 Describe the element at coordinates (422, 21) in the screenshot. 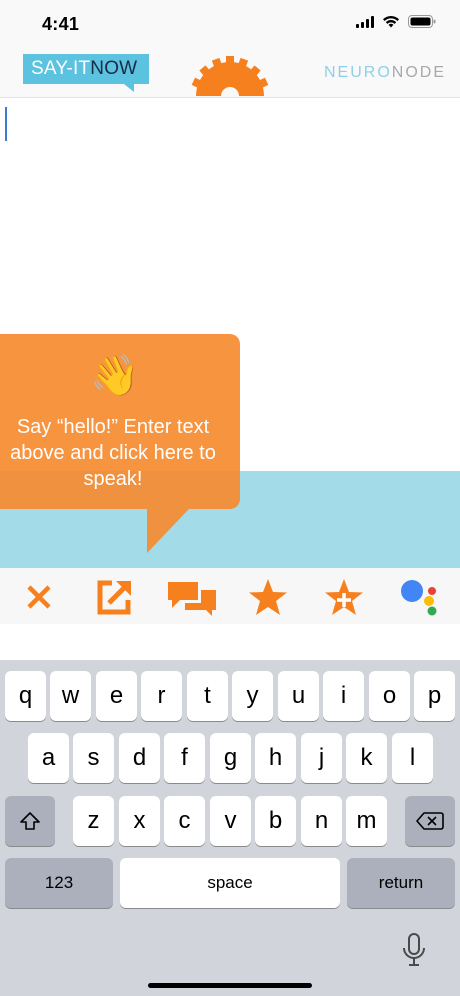

I see `battery-icon` at that location.